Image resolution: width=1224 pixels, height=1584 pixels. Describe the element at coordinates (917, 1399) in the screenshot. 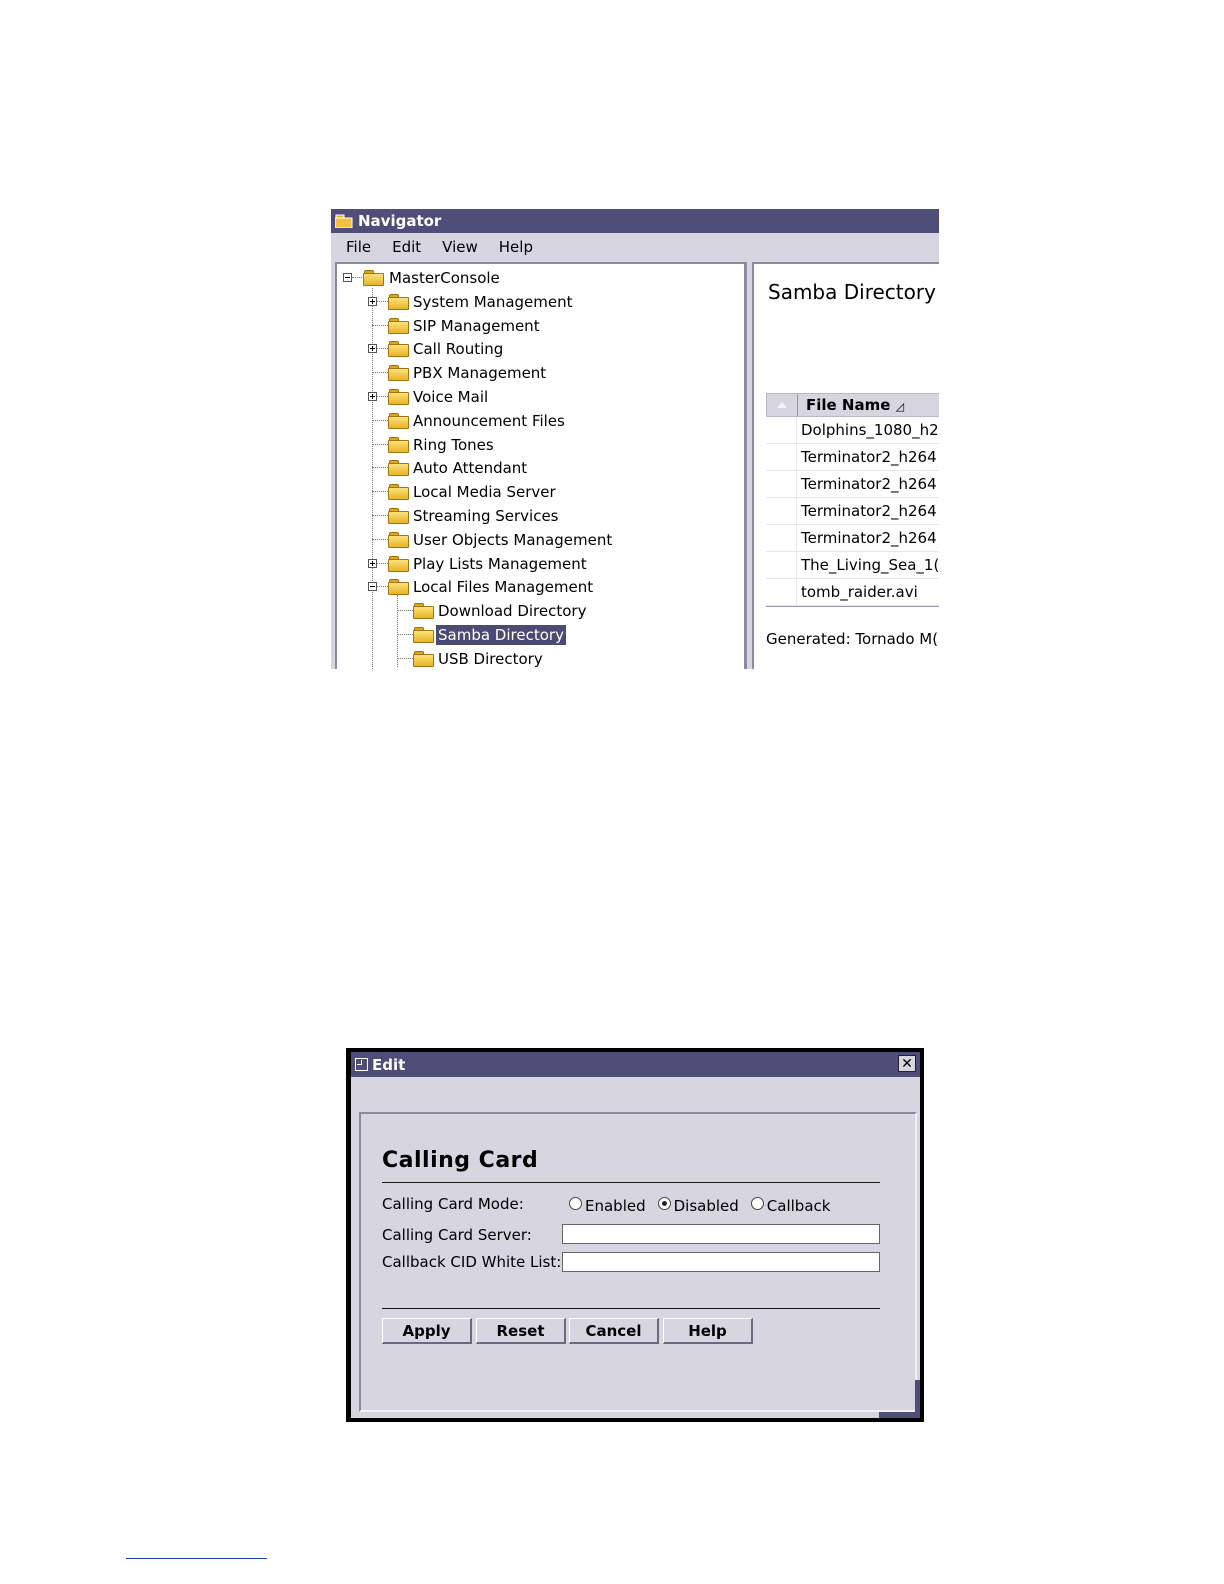

I see `scrollbar-edge` at that location.